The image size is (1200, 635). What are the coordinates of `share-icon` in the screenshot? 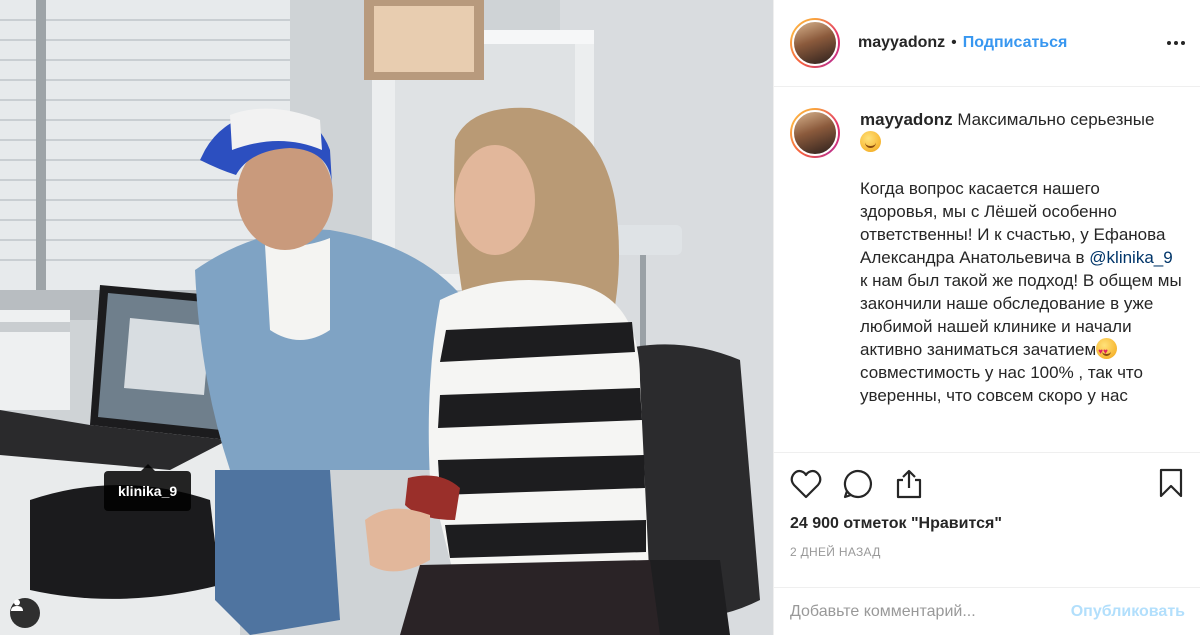 It's located at (914, 484).